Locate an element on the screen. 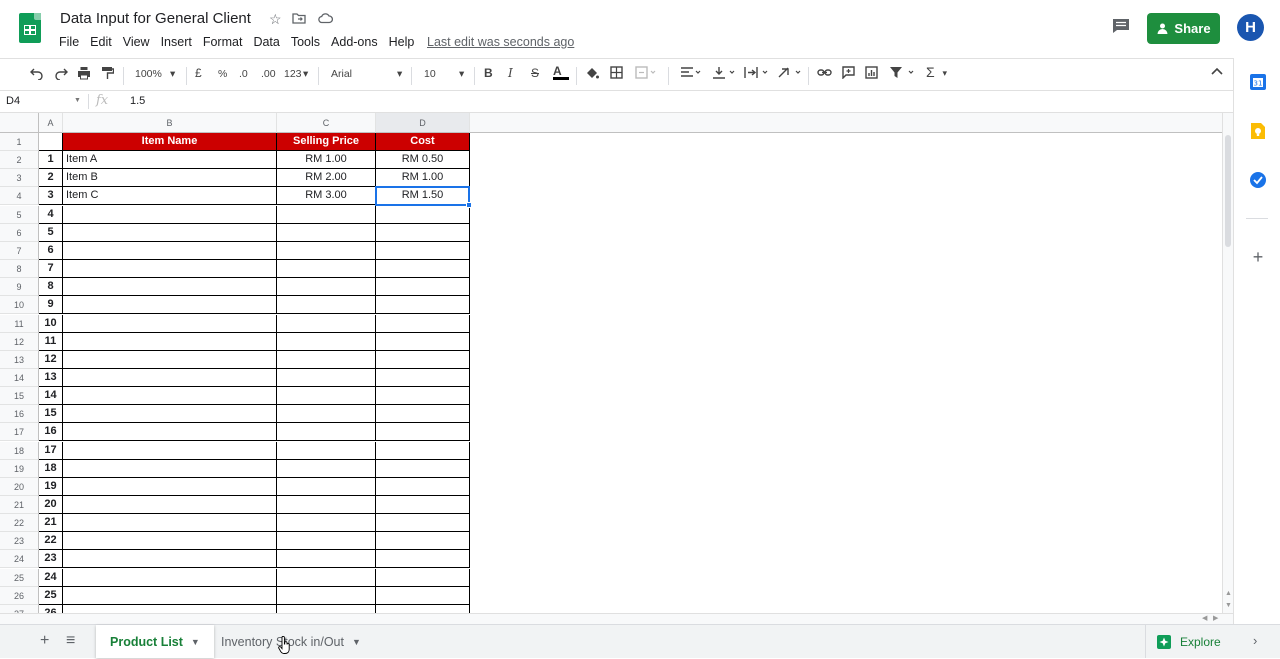 Image resolution: width=1280 pixels, height=659 pixels. chart-icon is located at coordinates (871, 74).